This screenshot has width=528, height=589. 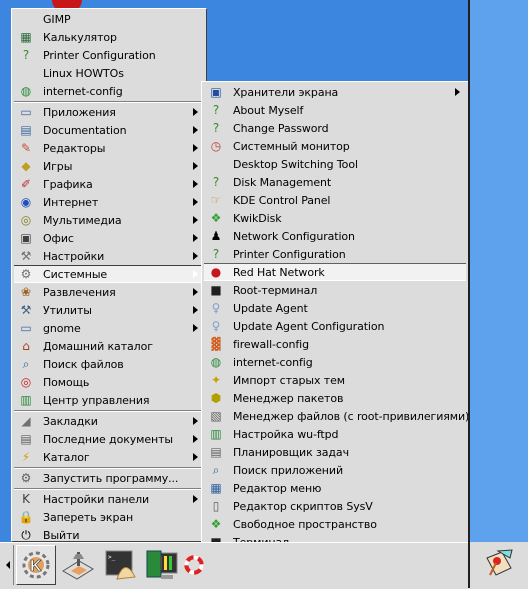 What do you see at coordinates (499, 563) in the screenshot?
I see `kate-editor-button` at bounding box center [499, 563].